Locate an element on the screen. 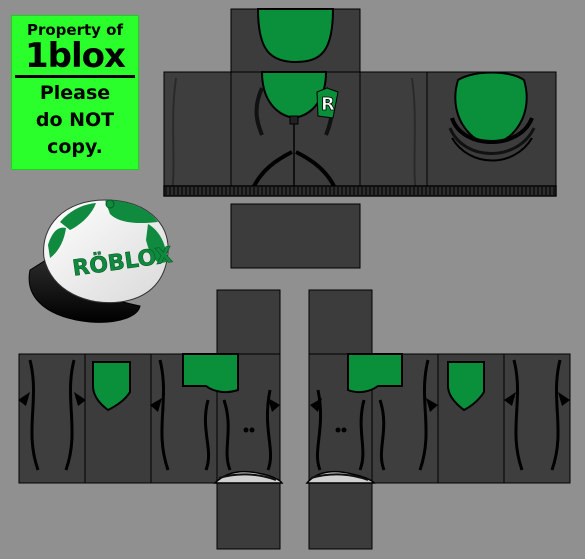 This screenshot has height=559, width=585. cap-image: RÖBLOX is located at coordinates (101, 261).